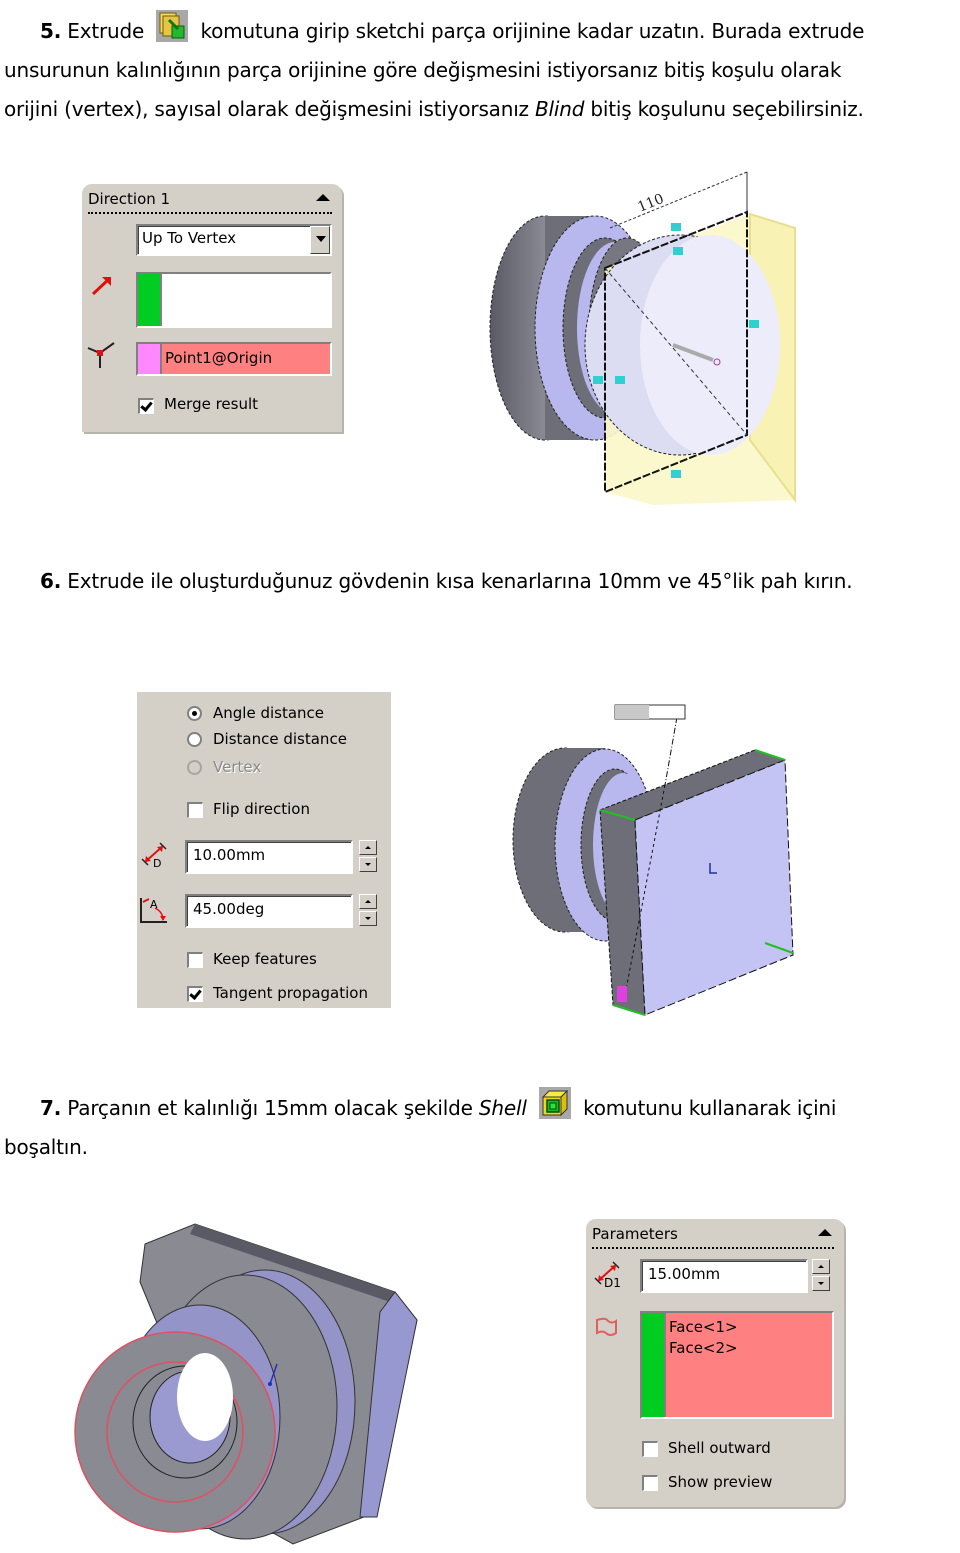 This screenshot has width=960, height=1553. I want to click on angle-input: 45.00deg, so click(269, 911).